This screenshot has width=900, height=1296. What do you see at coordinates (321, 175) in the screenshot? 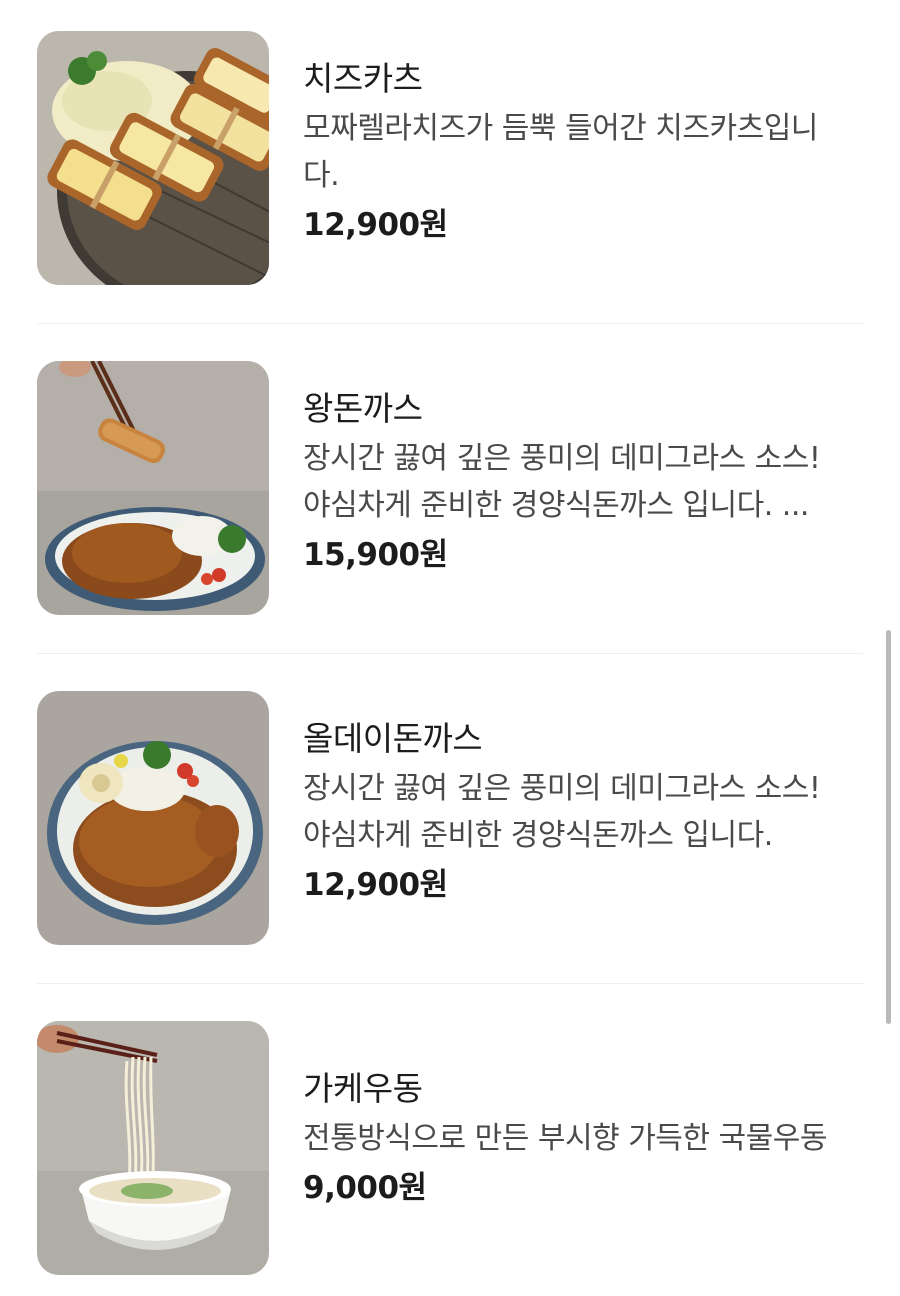
I see `menu-item-description-line: 다.` at bounding box center [321, 175].